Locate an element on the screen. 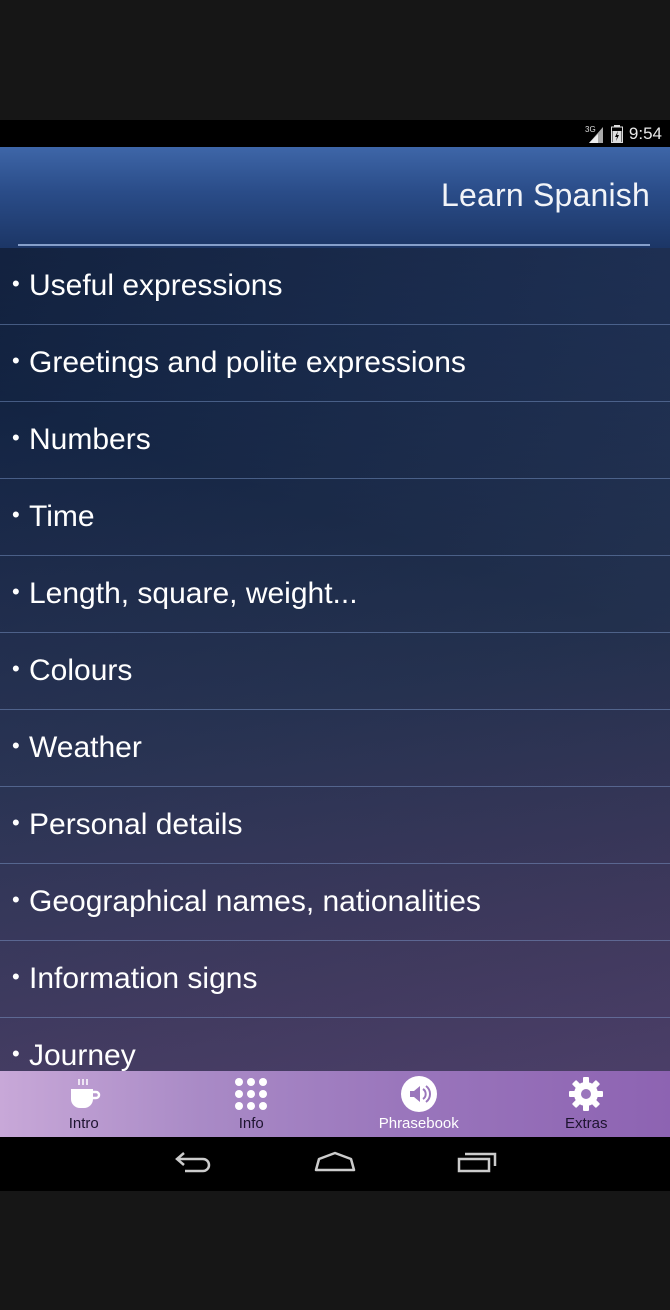 Image resolution: width=670 pixels, height=1310 pixels. app-header: Learn Spanish is located at coordinates (335, 197).